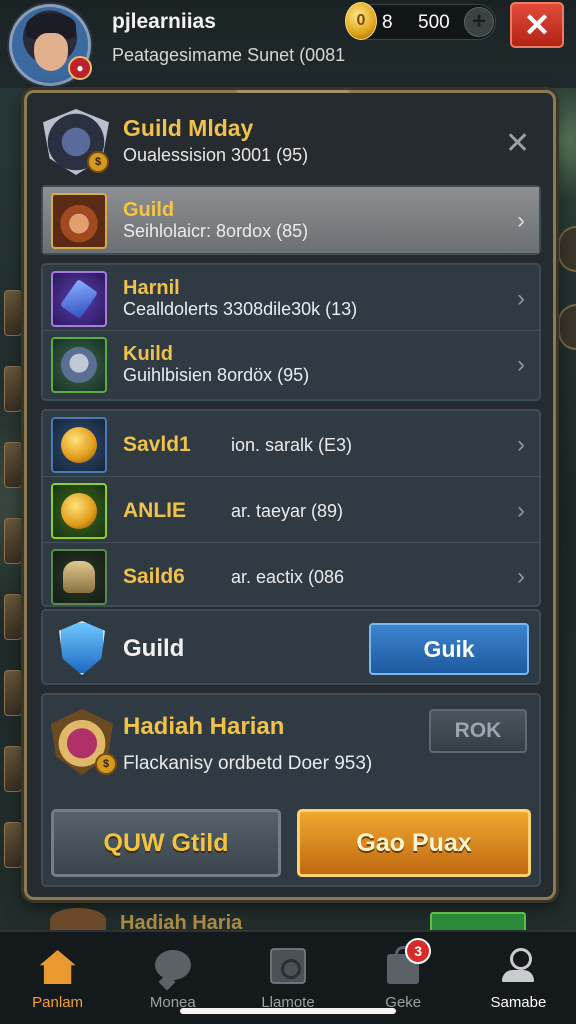 This screenshot has width=576, height=1024. I want to click on vault-icon, so click(288, 966).